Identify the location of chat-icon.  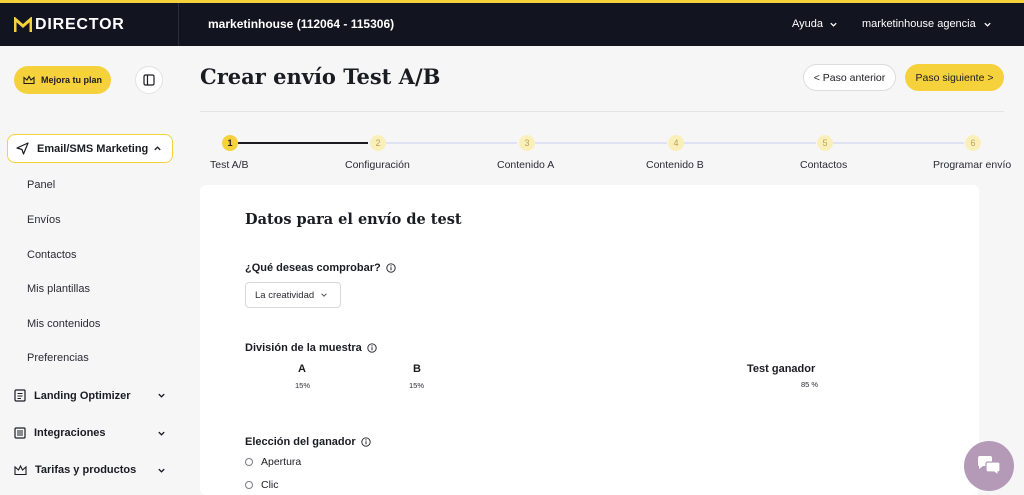
(989, 466).